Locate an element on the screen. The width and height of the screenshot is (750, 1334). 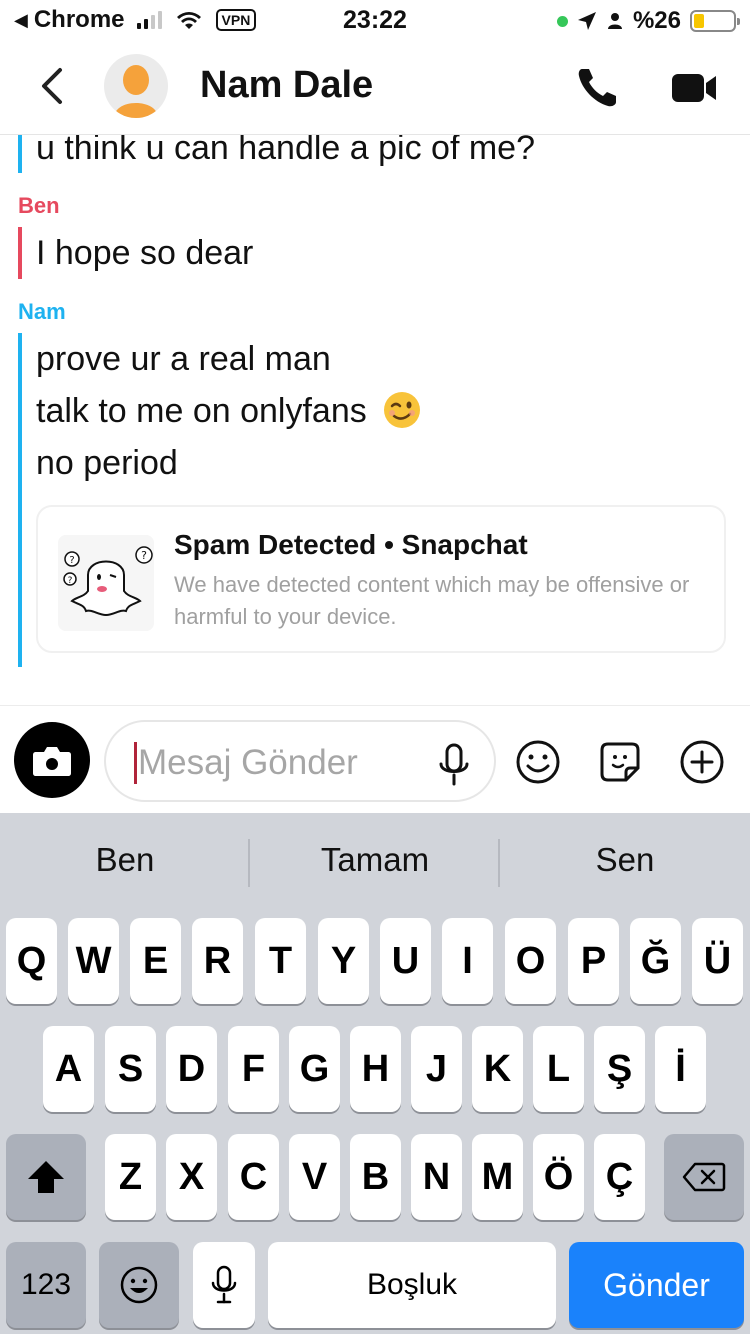
key-v: V is located at coordinates (314, 1177).